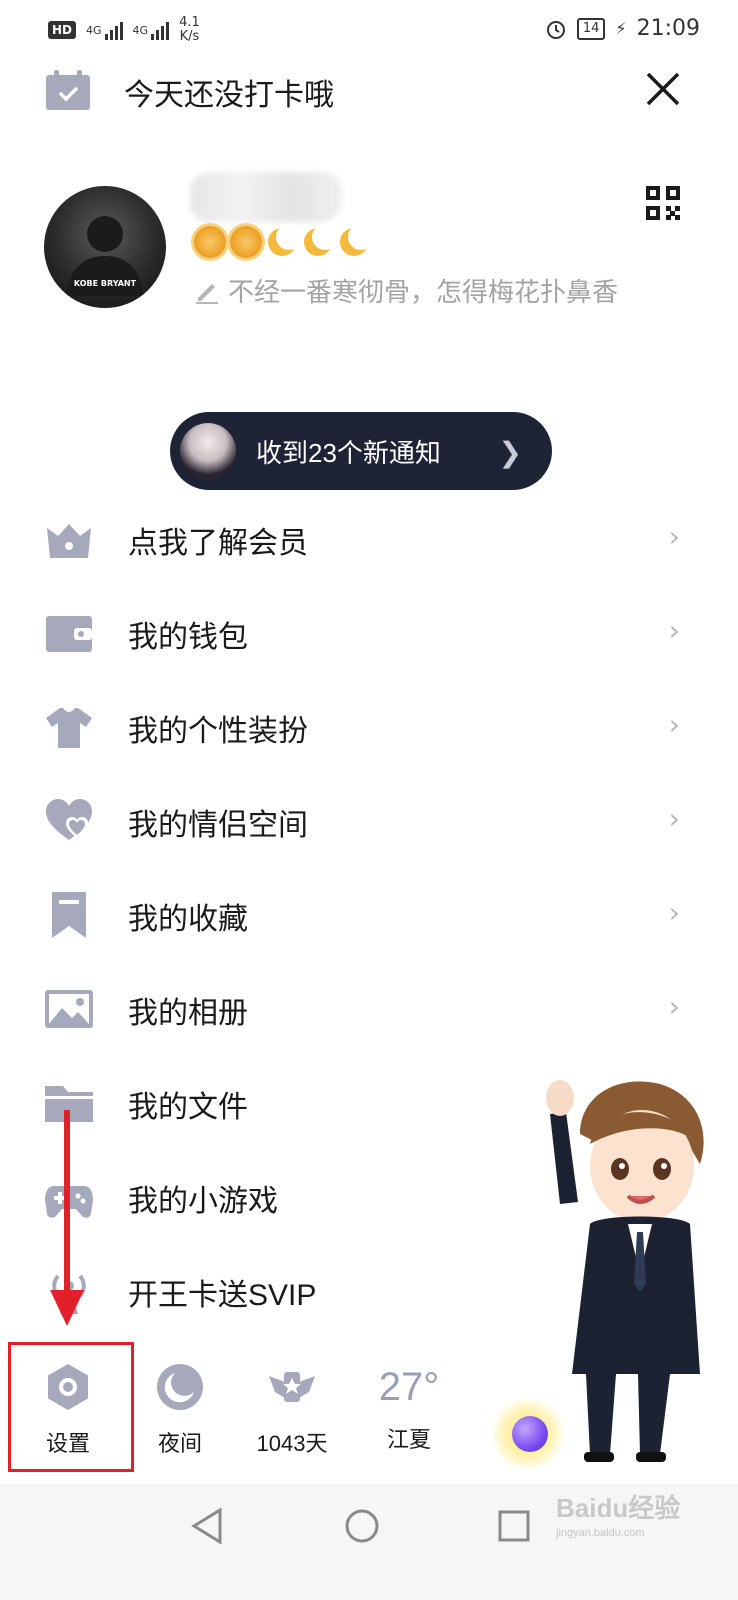 This screenshot has width=738, height=1600. I want to click on watermark-url: jingyan.baidu.com, so click(600, 1533).